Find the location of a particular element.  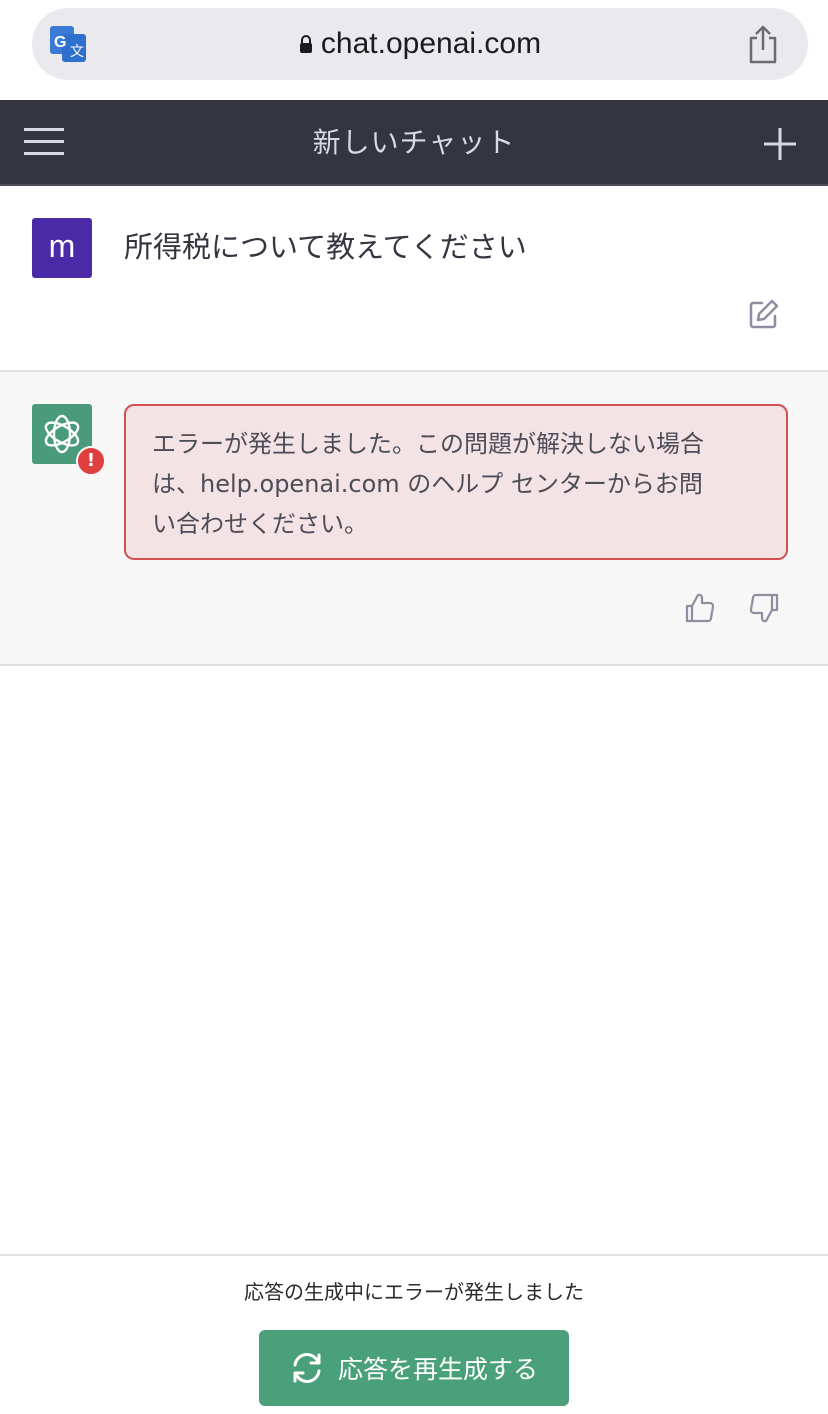

error-alert-icon: ! is located at coordinates (91, 461).